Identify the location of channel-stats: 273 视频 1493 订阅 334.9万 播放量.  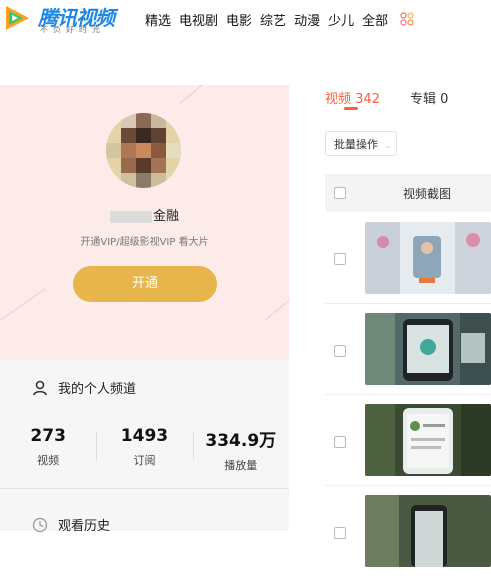
(144, 449).